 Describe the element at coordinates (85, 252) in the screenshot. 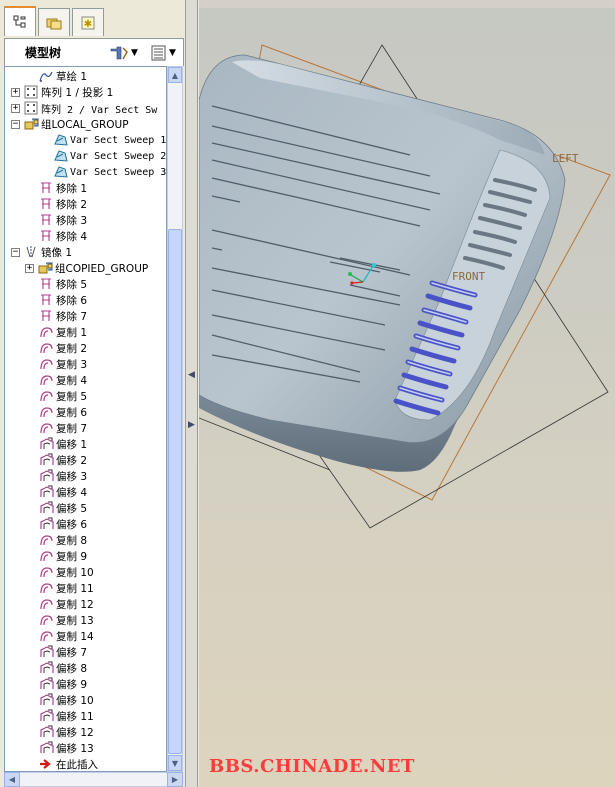

I see `tree-item: − 镜像 1` at that location.